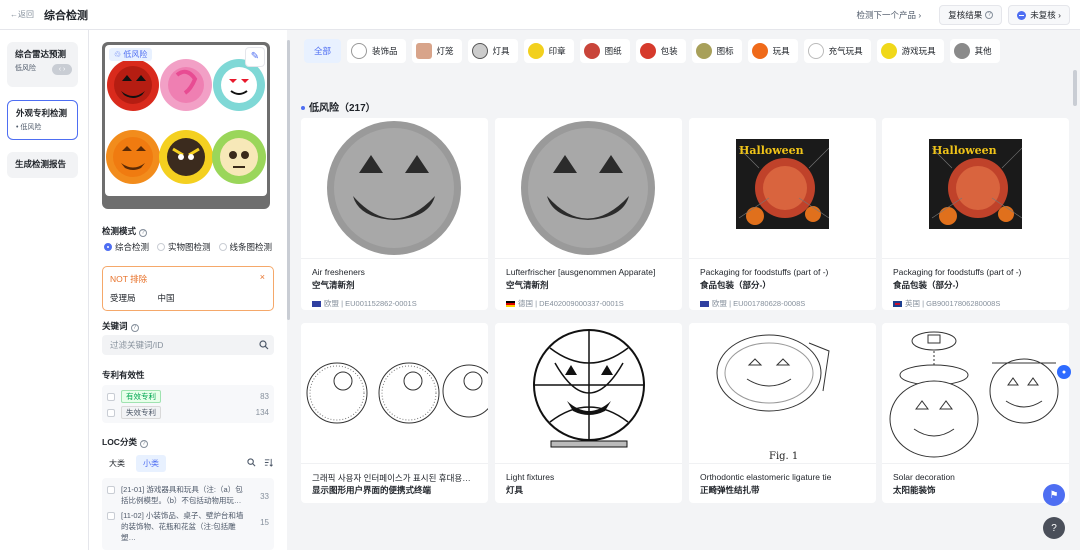 The height and width of the screenshot is (550, 1080). What do you see at coordinates (372, 490) in the screenshot?
I see `card-title-zh: 显示图形用户界面的便携式终端` at bounding box center [372, 490].